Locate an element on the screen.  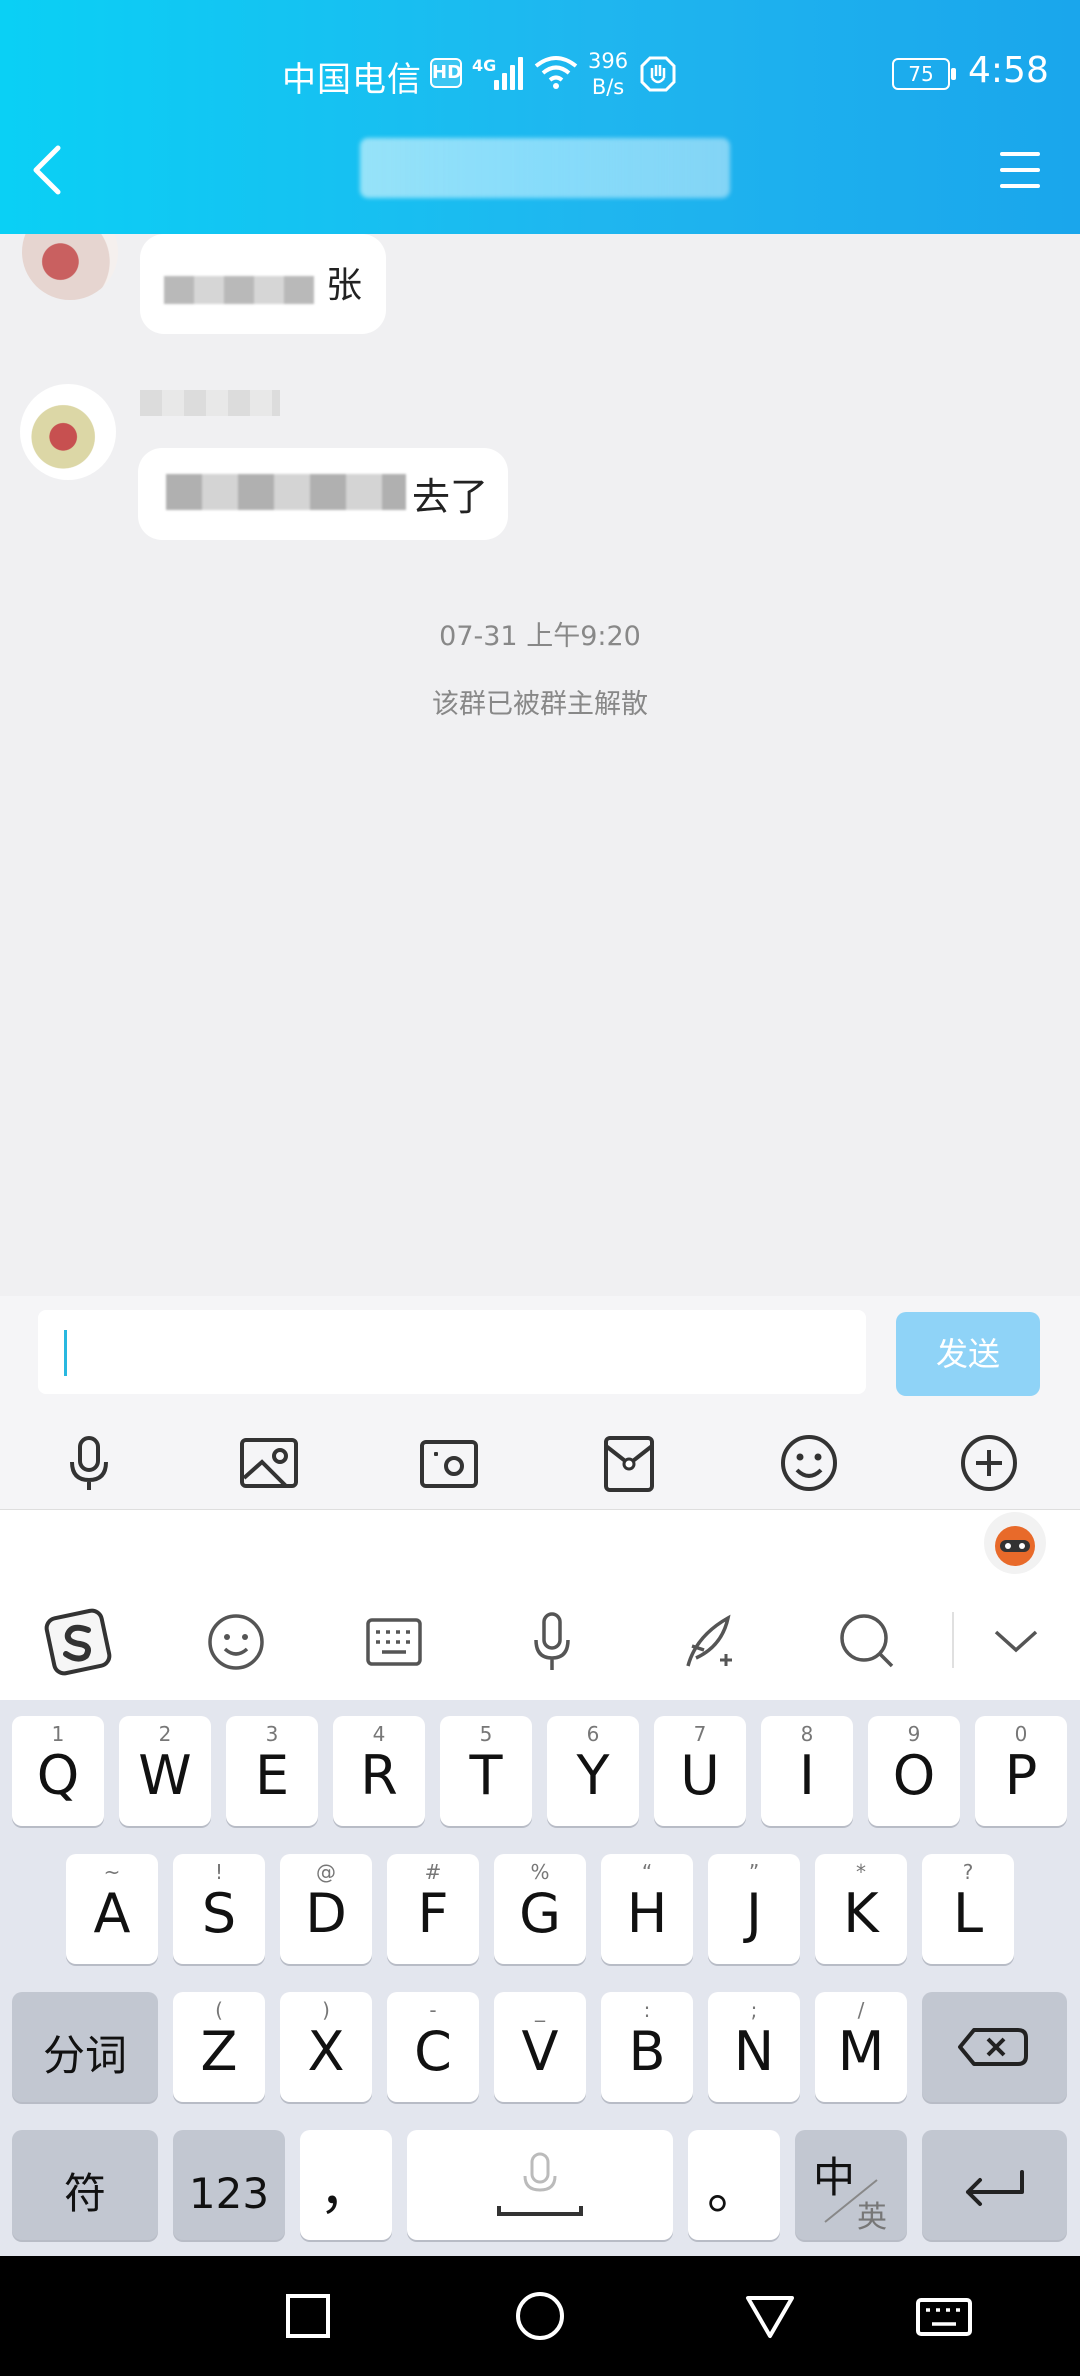
key-sub: “ is located at coordinates (647, 1872).